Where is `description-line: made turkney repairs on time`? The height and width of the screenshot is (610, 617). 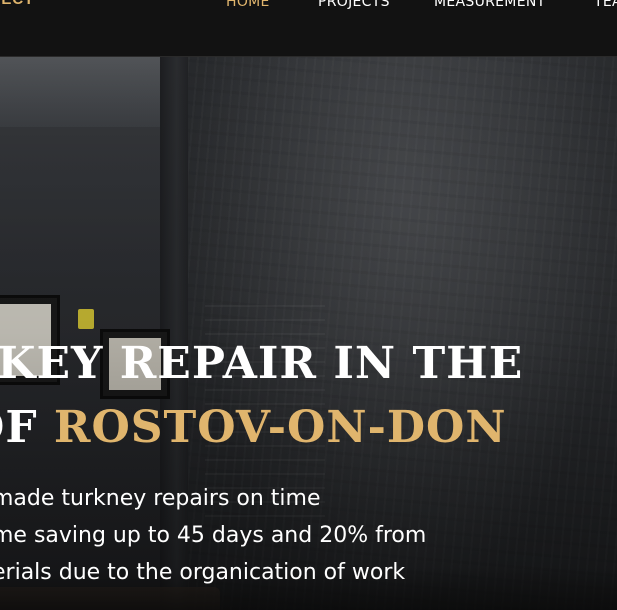 description-line: made turkney repairs on time is located at coordinates (160, 498).